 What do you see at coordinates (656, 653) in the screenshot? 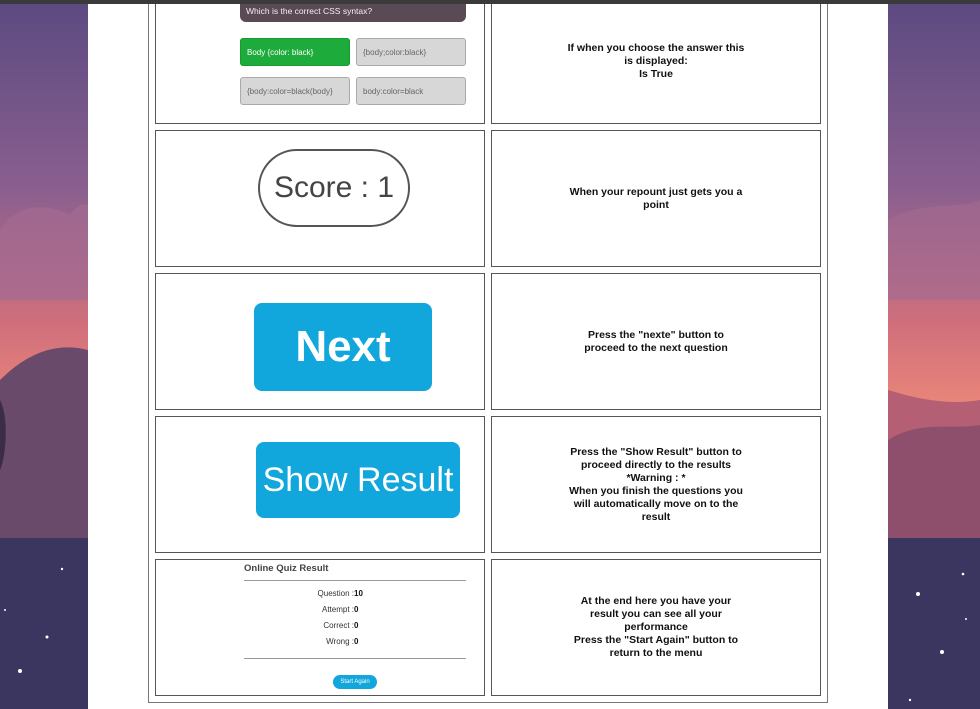
I see `desc-line: return to the menu` at bounding box center [656, 653].